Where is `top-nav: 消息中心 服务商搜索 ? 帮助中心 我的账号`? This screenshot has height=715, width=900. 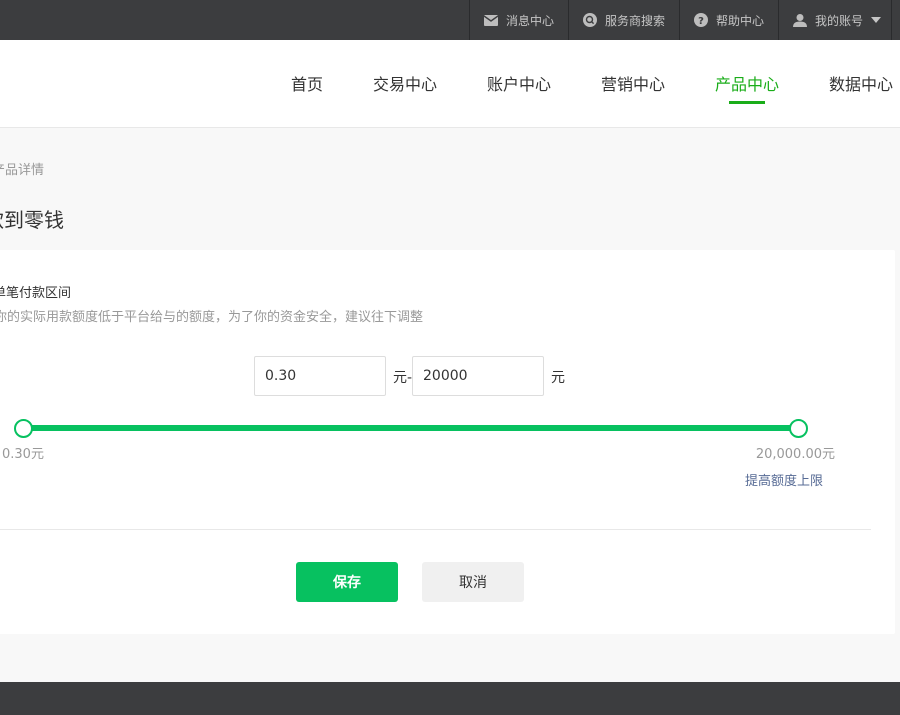 top-nav: 消息中心 服务商搜索 ? 帮助中心 我的账号 is located at coordinates (680, 20).